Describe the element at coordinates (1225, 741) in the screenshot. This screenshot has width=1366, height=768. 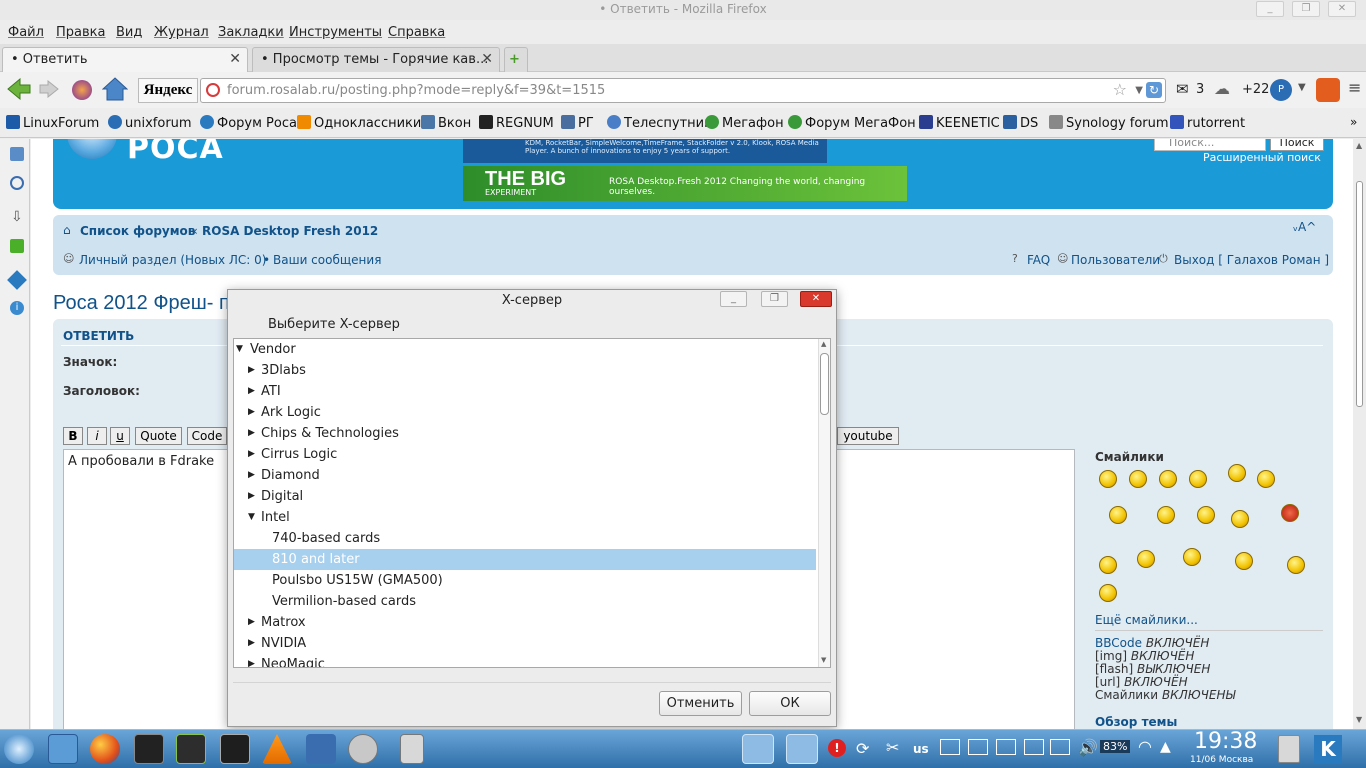
I see `clock-time: 19:38` at that location.